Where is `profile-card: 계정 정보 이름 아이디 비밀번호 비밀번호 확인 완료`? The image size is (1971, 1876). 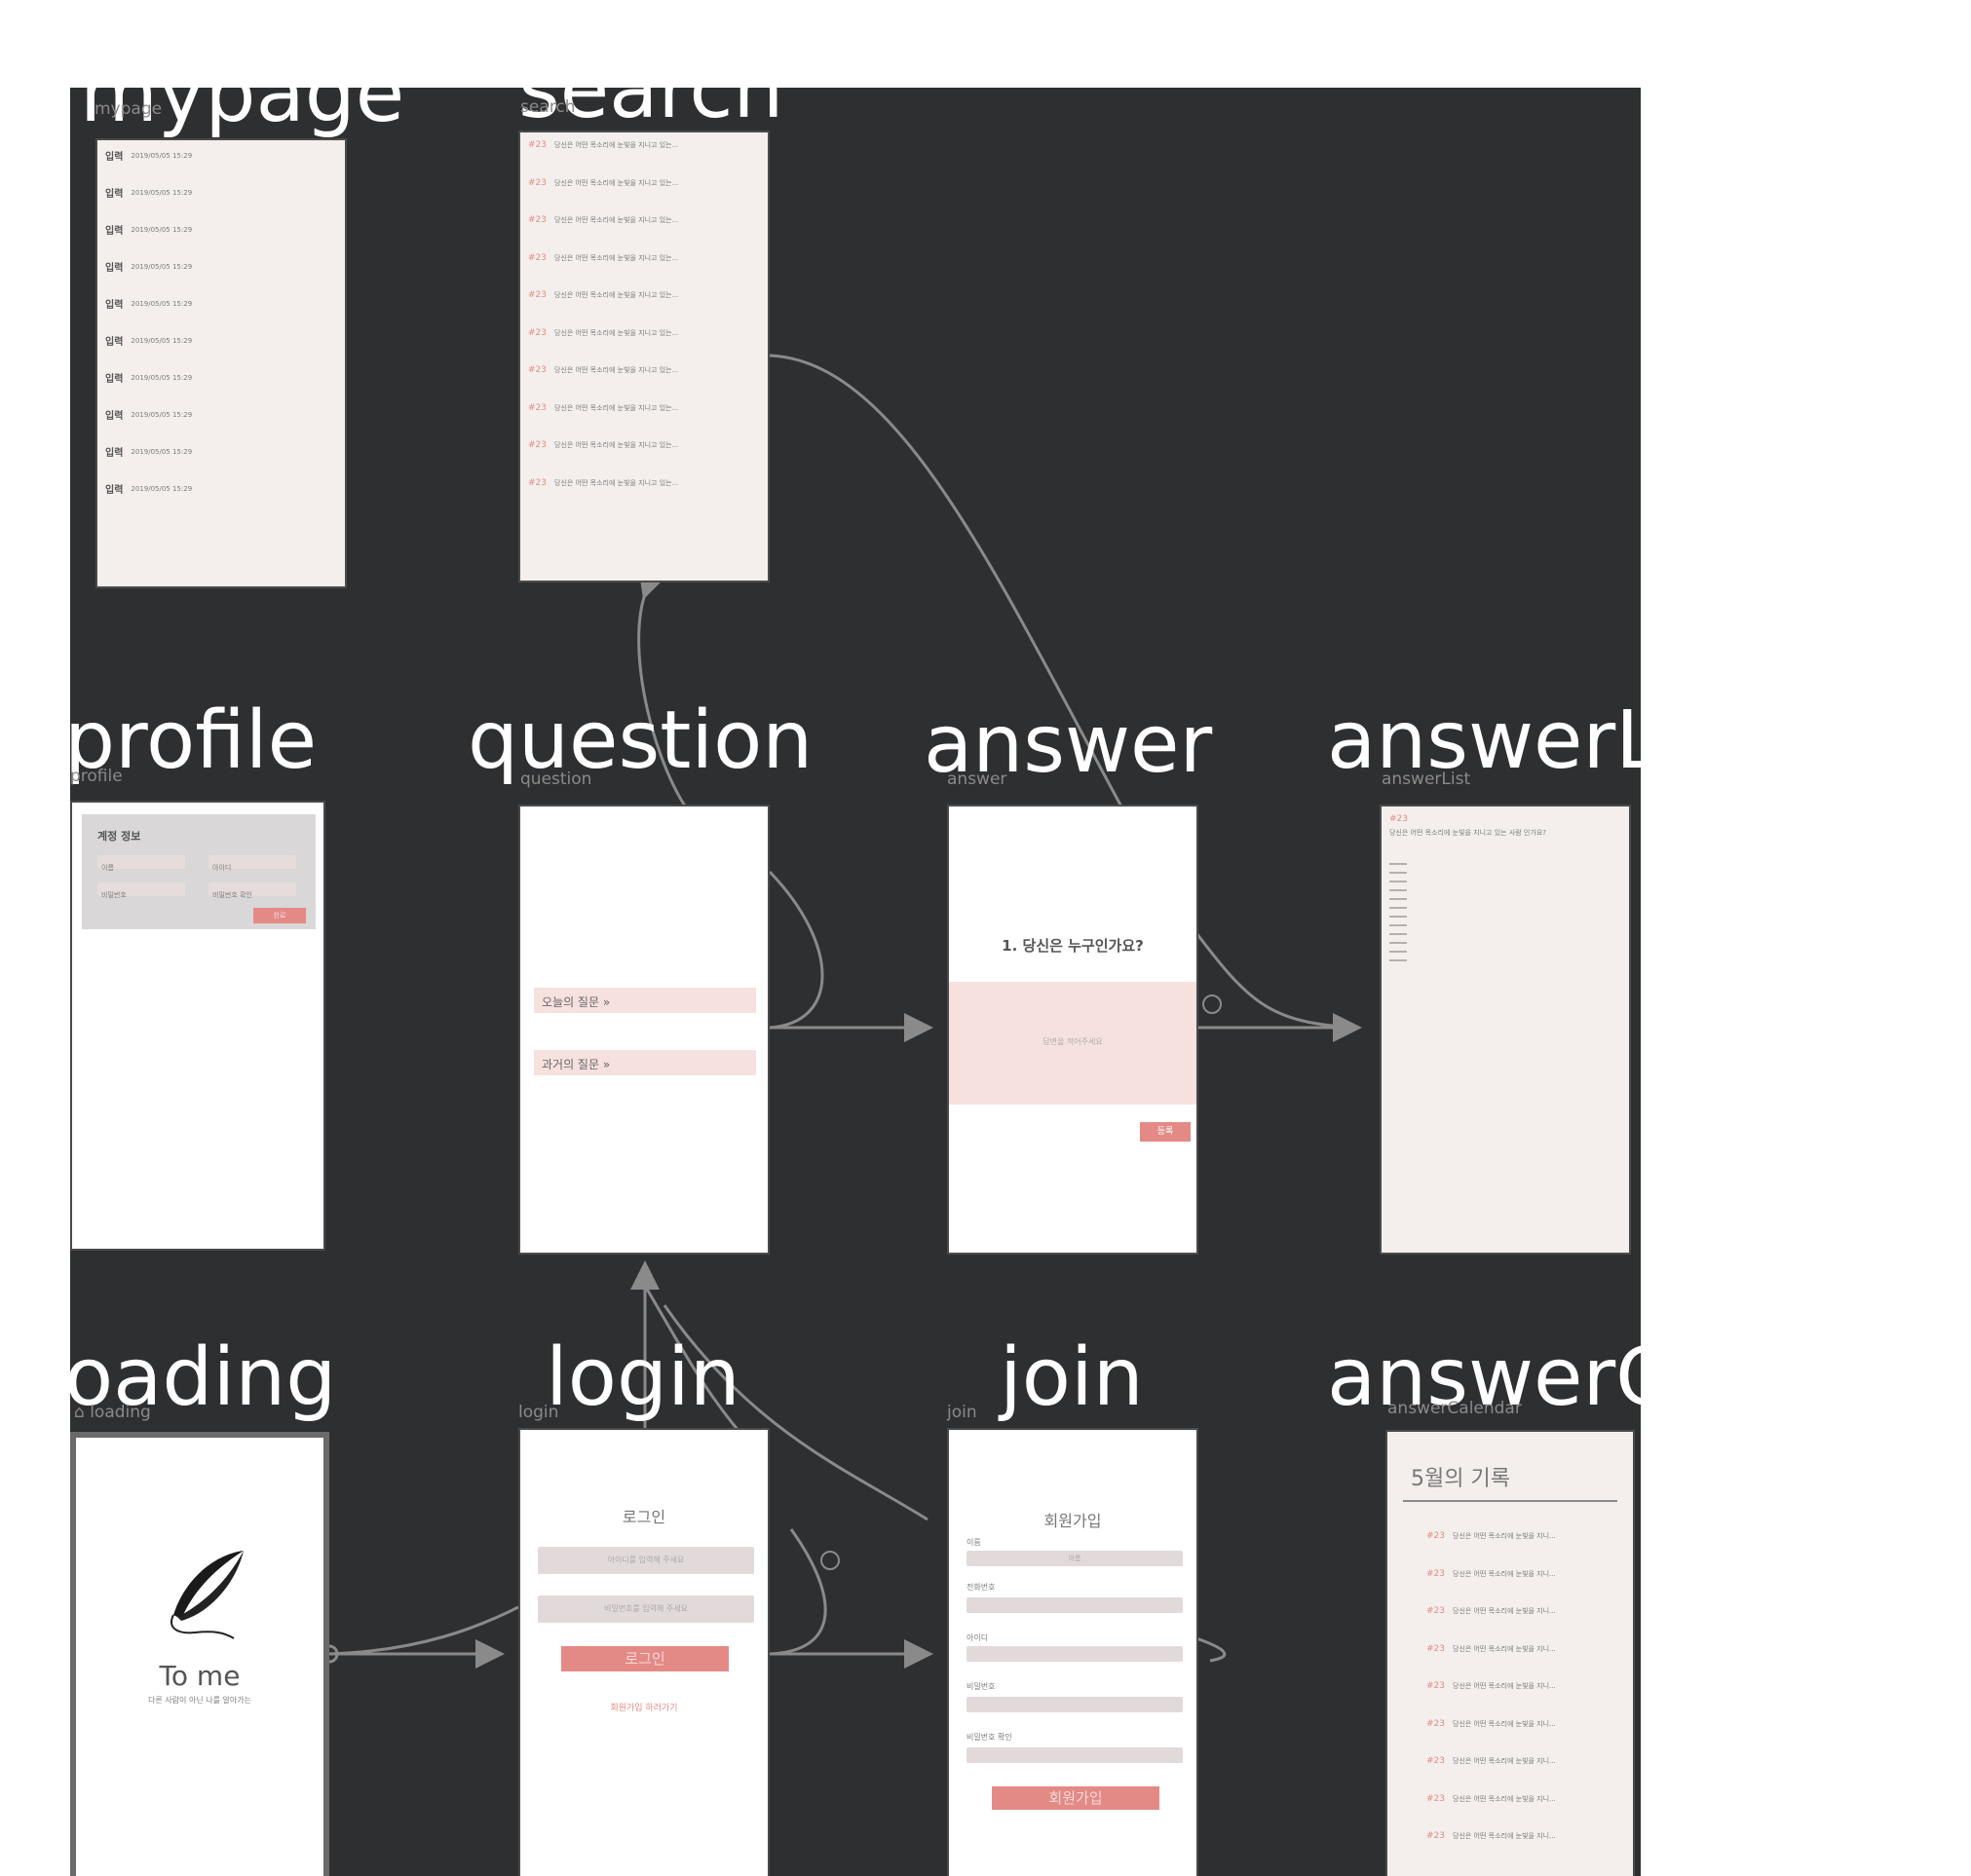
profile-card: 계정 정보 이름 아이디 비밀번호 비밀번호 확인 완료 is located at coordinates (199, 871).